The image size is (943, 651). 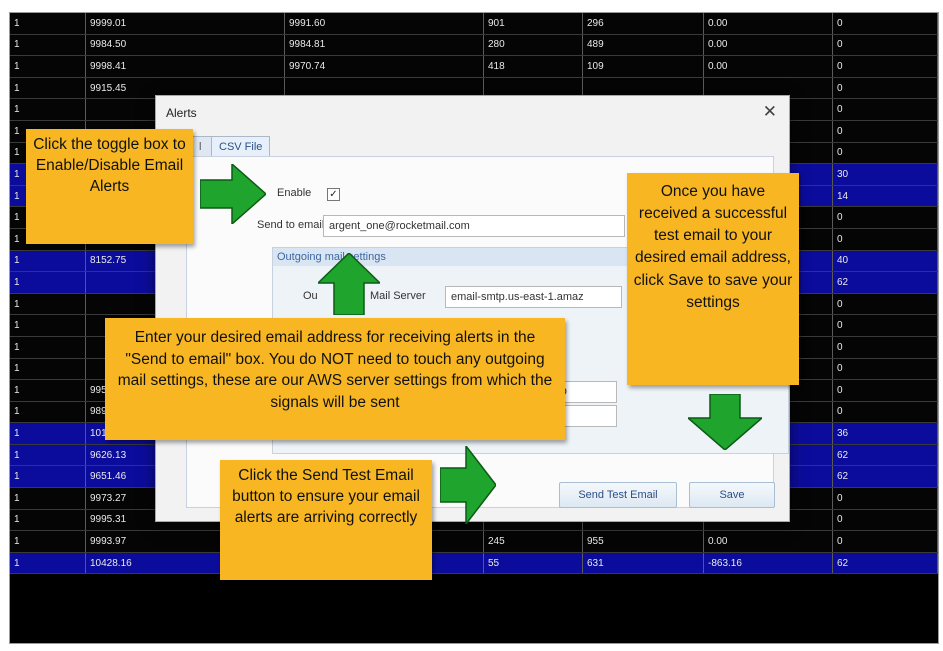 I want to click on table-cell: 14, so click(x=885, y=196).